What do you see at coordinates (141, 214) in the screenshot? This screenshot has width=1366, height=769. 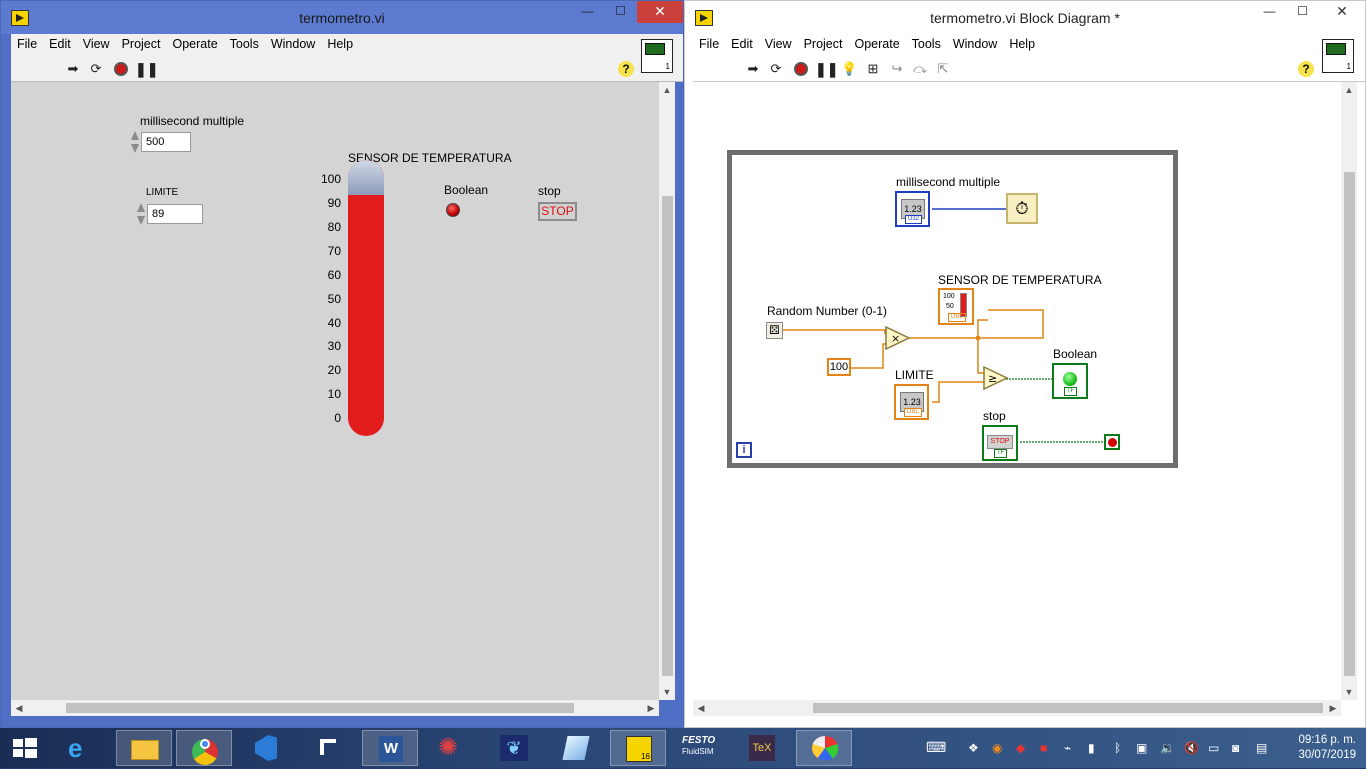 I see `limite-spinner` at bounding box center [141, 214].